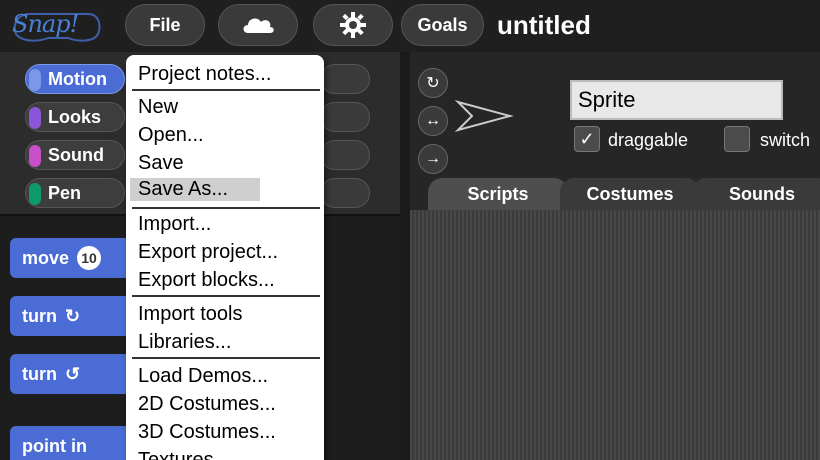 Image resolution: width=820 pixels, height=460 pixels. Describe the element at coordinates (785, 140) in the screenshot. I see `switch-label: switch` at that location.